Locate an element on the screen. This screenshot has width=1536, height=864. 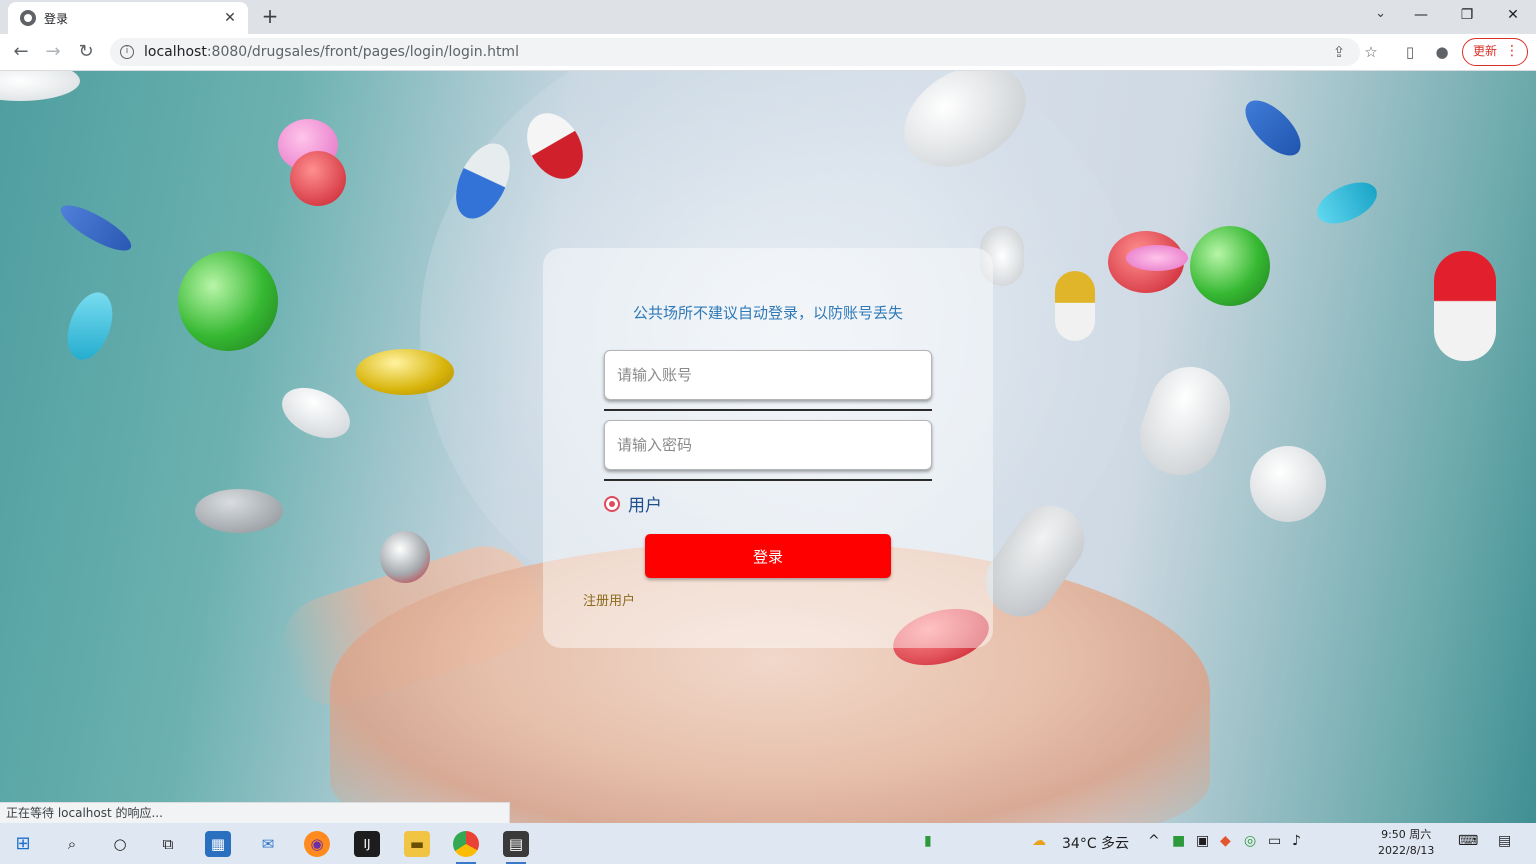
firefox-icon: ◉ is located at coordinates (317, 844).